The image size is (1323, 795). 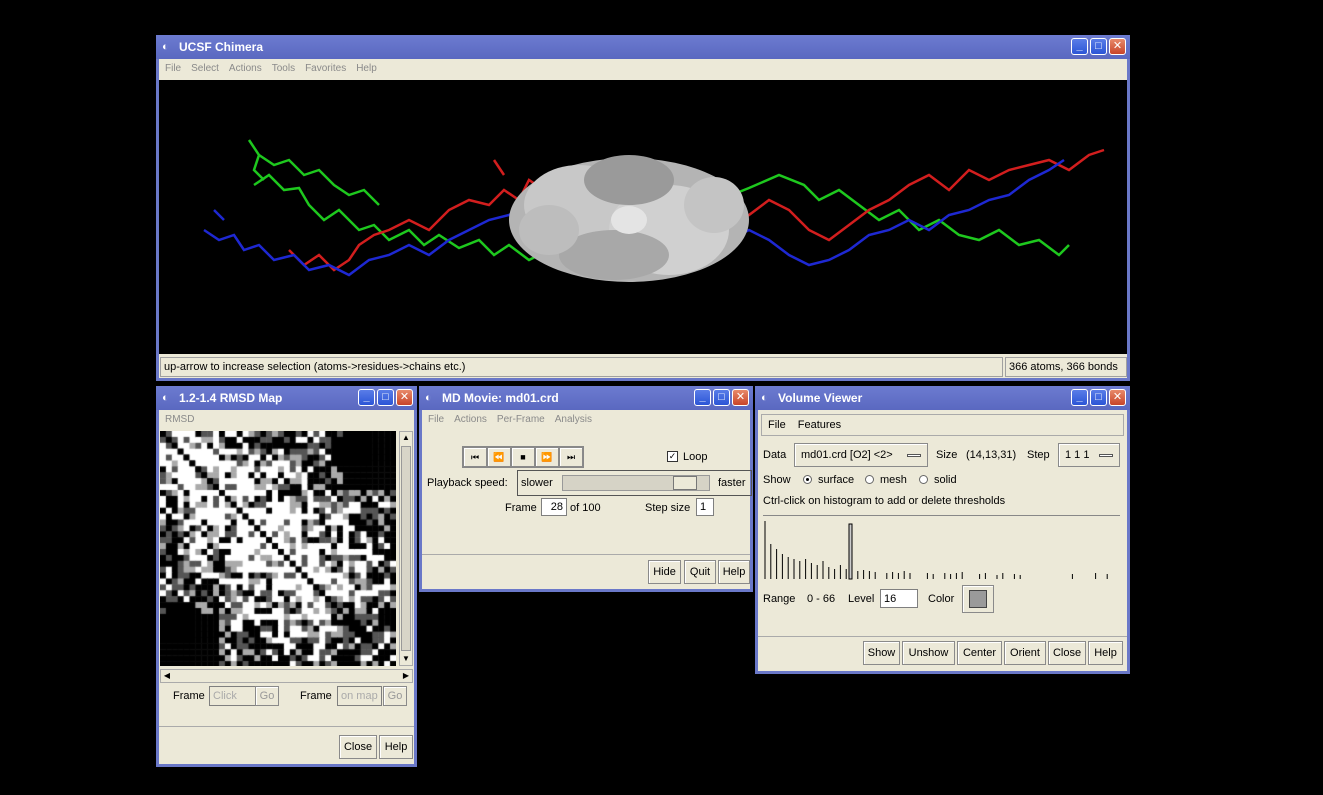 What do you see at coordinates (899, 598) in the screenshot?
I see `level-input: 16` at bounding box center [899, 598].